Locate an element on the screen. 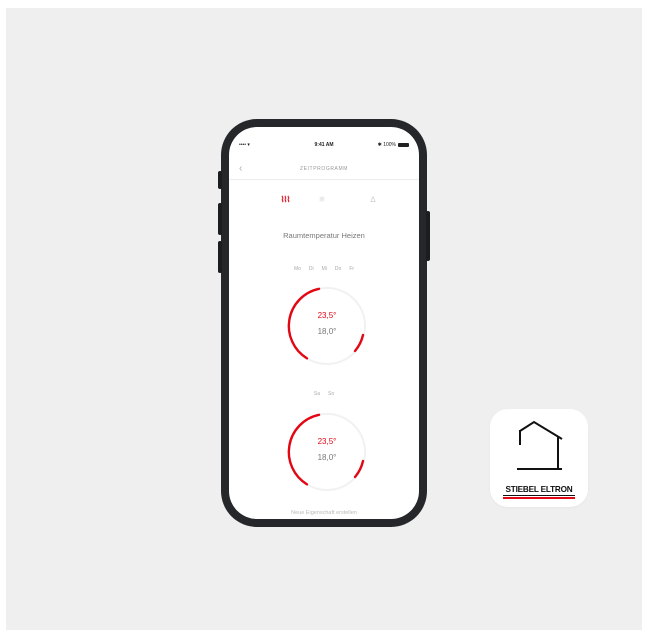 This screenshot has height=637, width=648. app-icon: STIEBEL ELTRON is located at coordinates (539, 458).